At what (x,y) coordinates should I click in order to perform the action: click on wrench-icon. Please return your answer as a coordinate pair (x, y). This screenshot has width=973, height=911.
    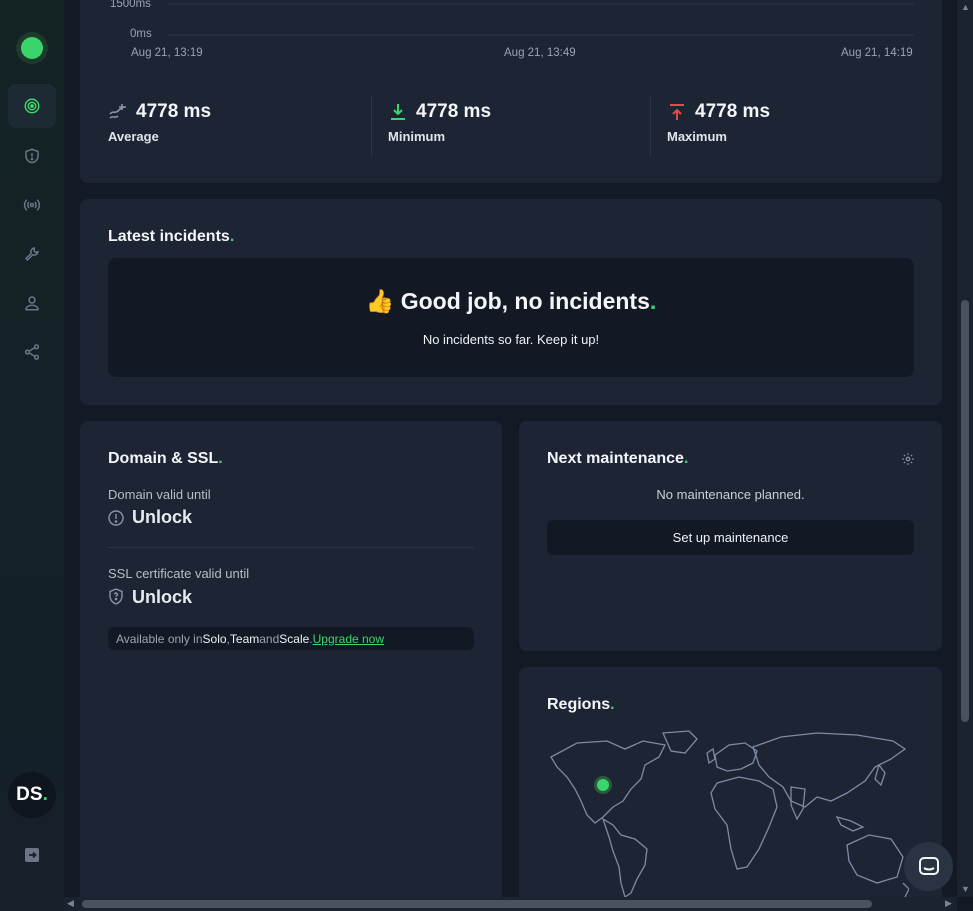
    Looking at the image, I should click on (31, 254).